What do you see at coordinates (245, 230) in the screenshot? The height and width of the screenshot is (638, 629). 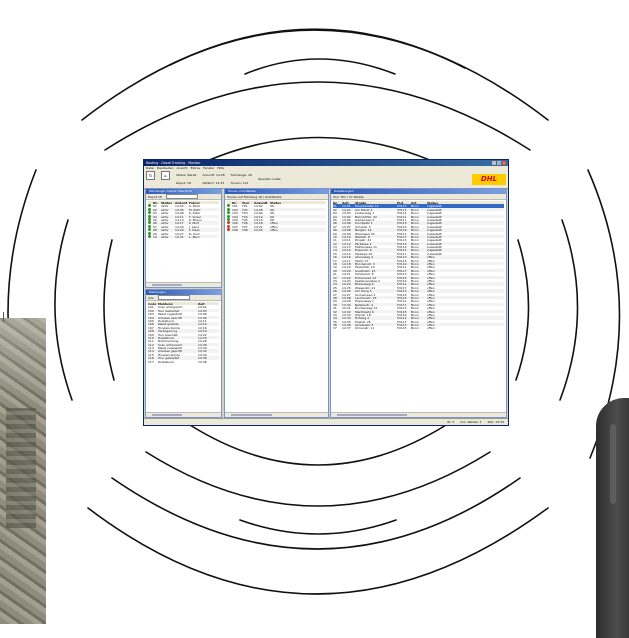 I see `tours-cell: T08` at bounding box center [245, 230].